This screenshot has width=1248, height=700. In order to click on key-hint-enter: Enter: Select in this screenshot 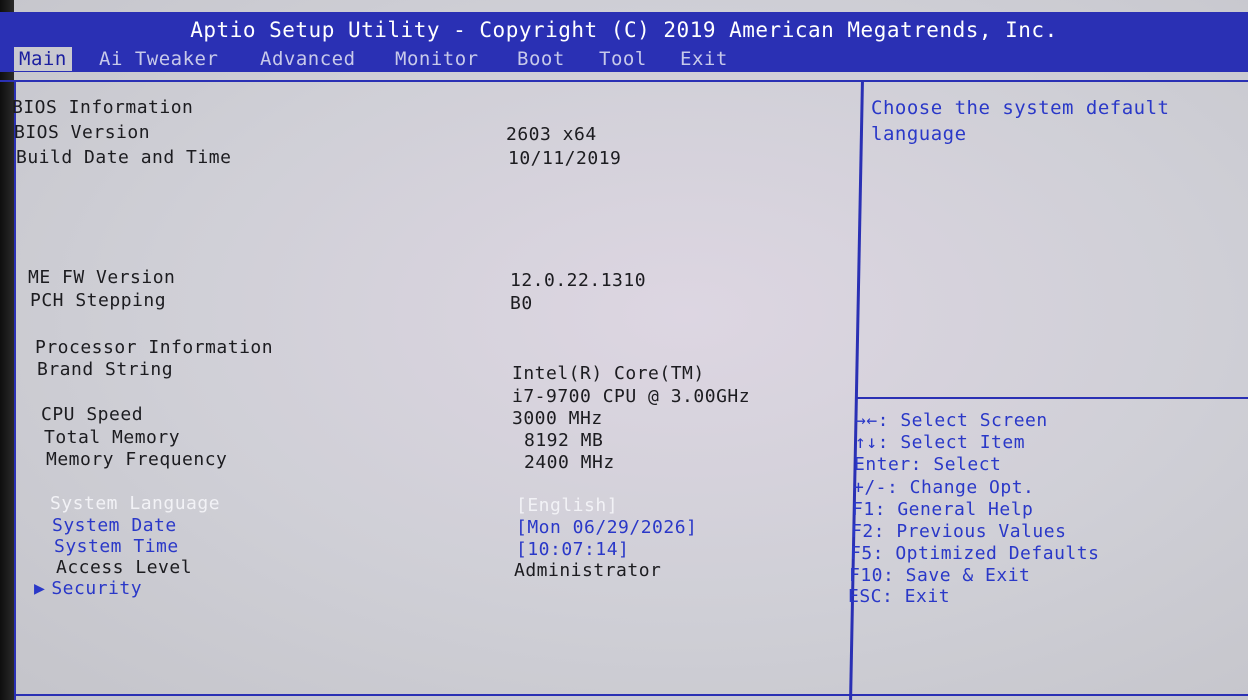, I will do `click(928, 464)`.